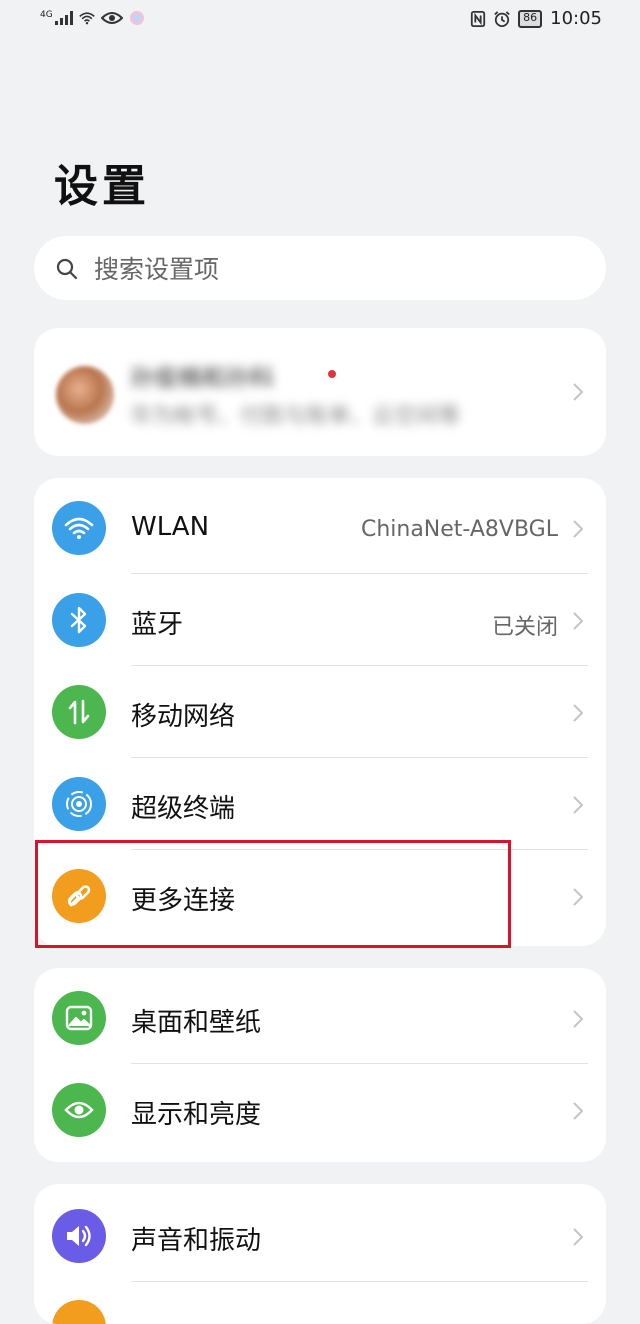  What do you see at coordinates (196, 1115) in the screenshot?
I see `row-label: 显示和亮度` at bounding box center [196, 1115].